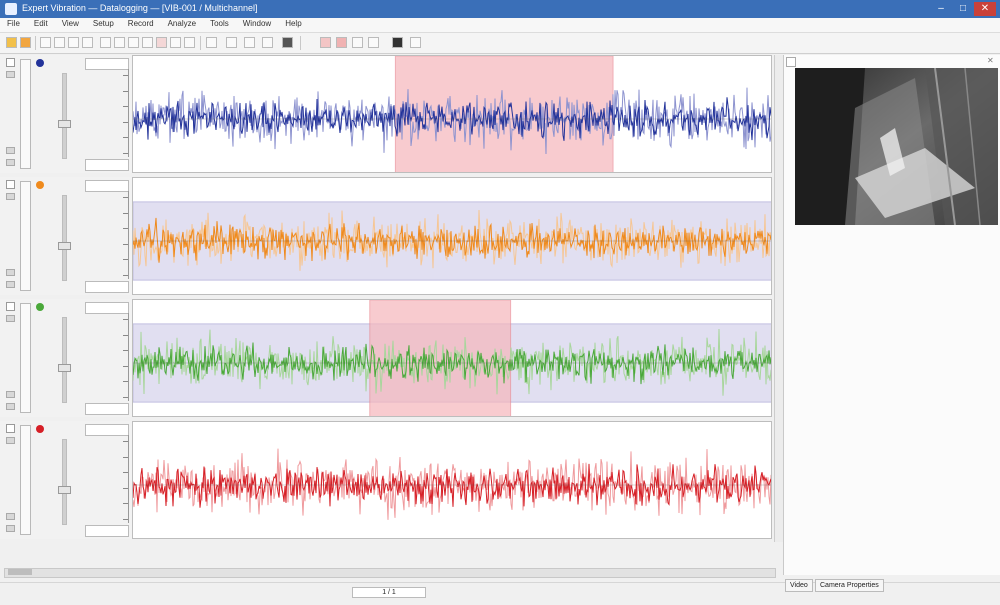  I want to click on stop-icon, so click(175, 42).